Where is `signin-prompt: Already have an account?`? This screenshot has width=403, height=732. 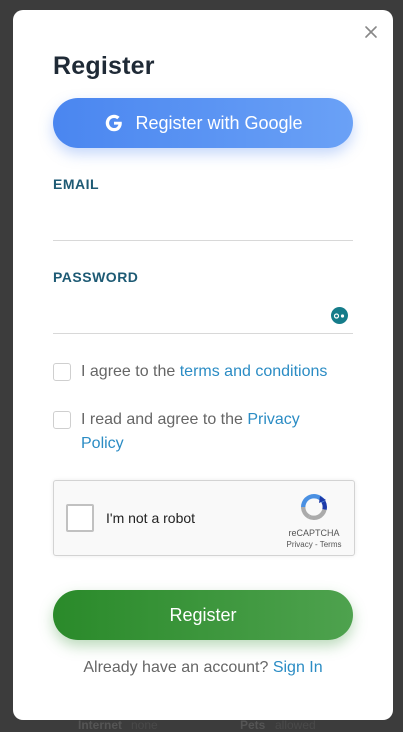
signin-prompt: Already have an account? is located at coordinates (178, 667).